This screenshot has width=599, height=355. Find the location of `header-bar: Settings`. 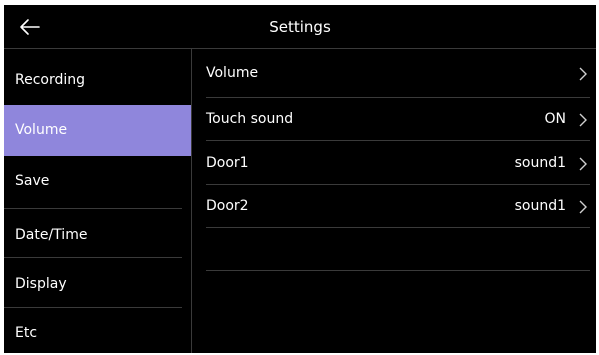

header-bar: Settings is located at coordinates (300, 27).